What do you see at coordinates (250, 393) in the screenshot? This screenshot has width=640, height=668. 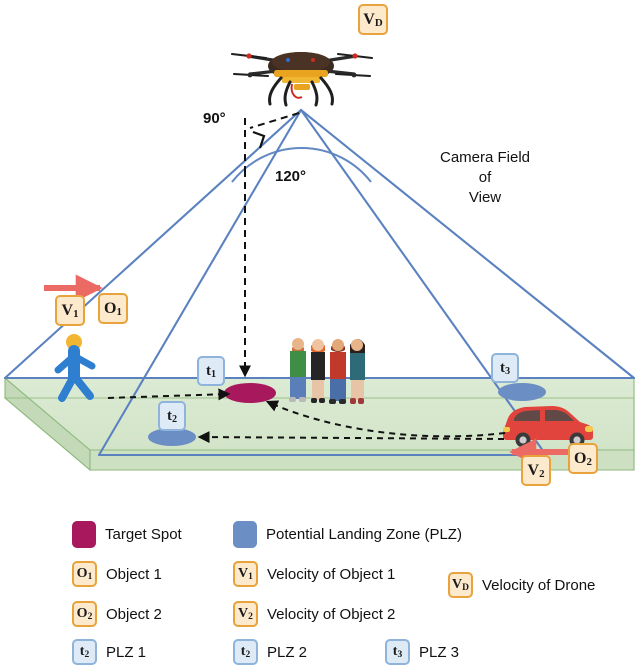 I see `target-spot-t1` at bounding box center [250, 393].